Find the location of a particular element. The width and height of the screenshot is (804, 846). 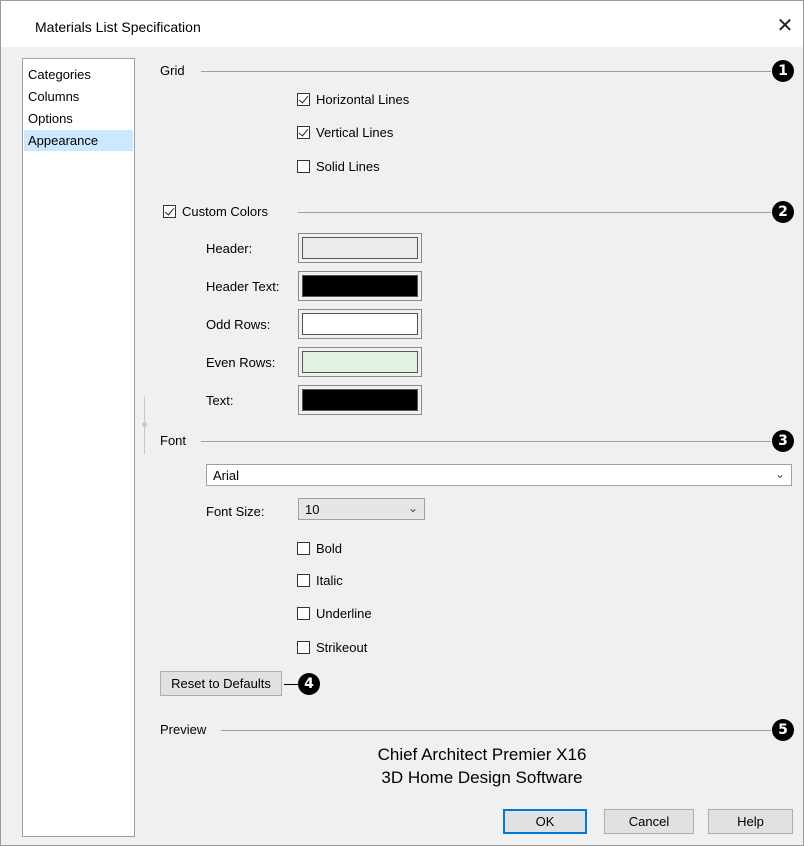

close-icon: ✕ is located at coordinates (785, 25).